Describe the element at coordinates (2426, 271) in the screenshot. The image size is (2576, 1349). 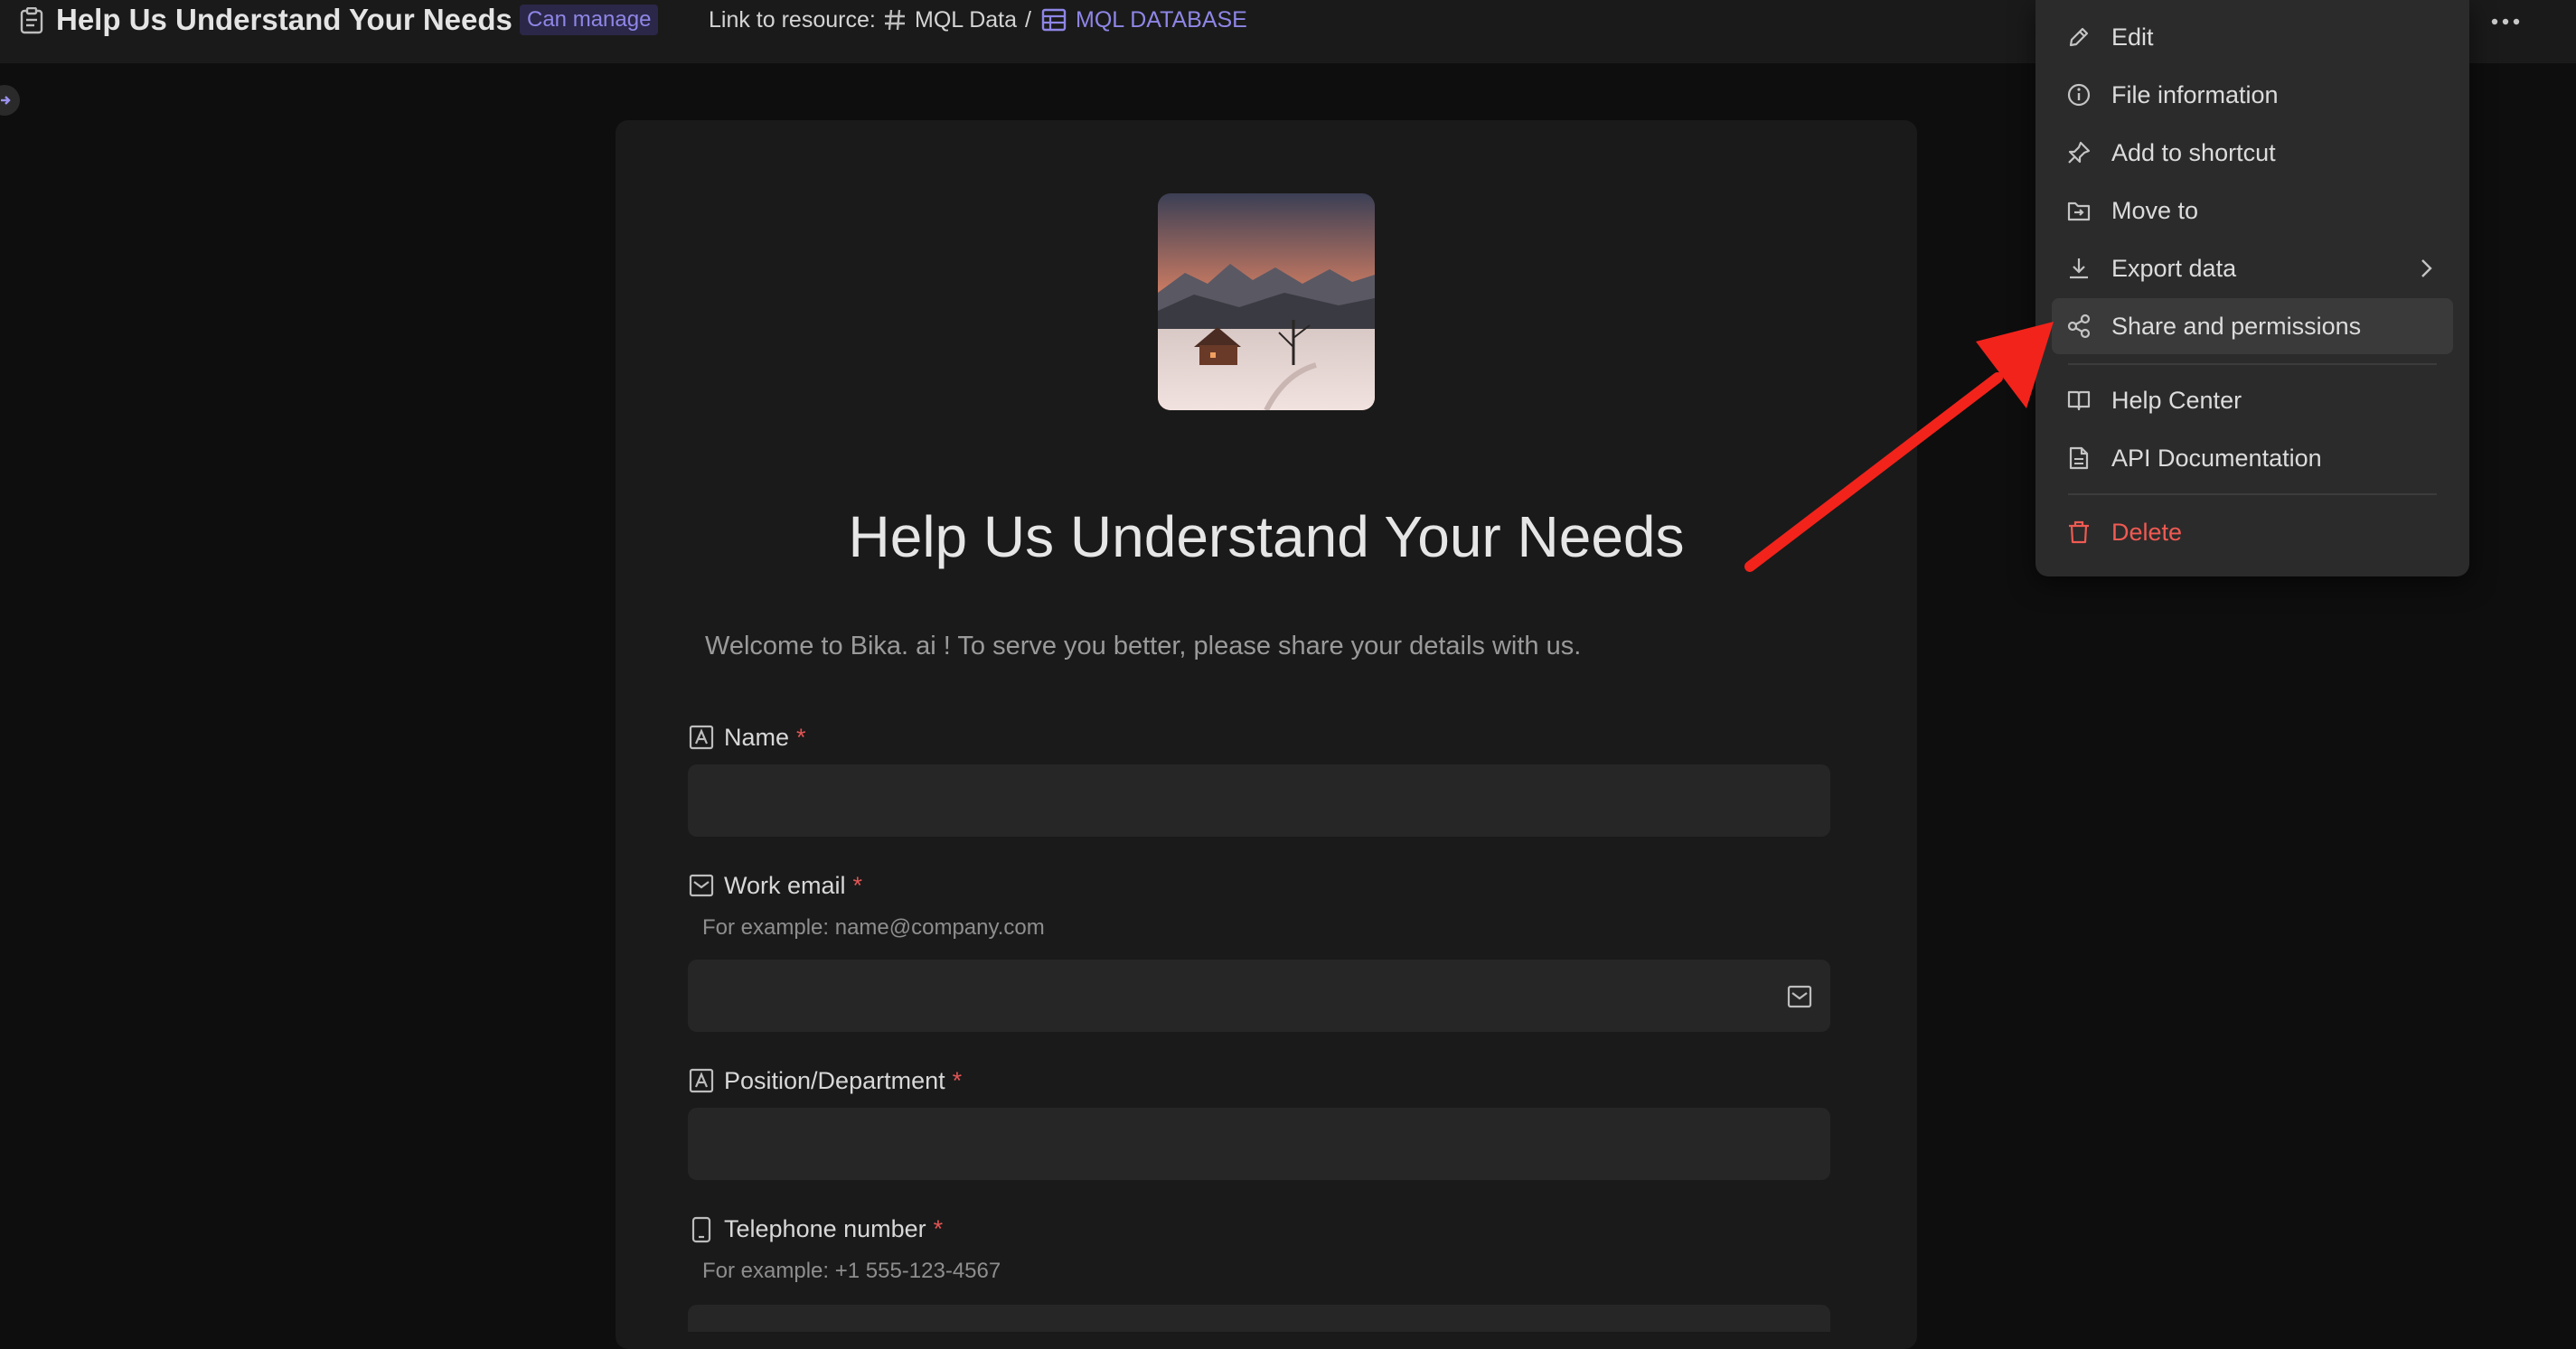
I see `chevron-right-icon` at that location.